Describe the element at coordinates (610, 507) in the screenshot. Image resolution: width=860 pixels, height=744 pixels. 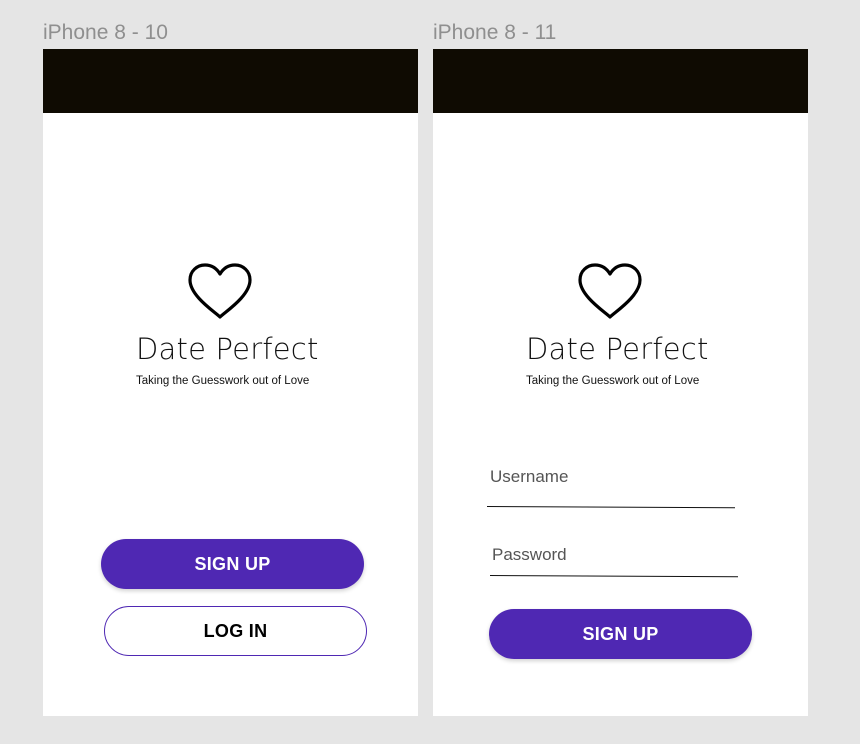
I see `username-underline` at that location.